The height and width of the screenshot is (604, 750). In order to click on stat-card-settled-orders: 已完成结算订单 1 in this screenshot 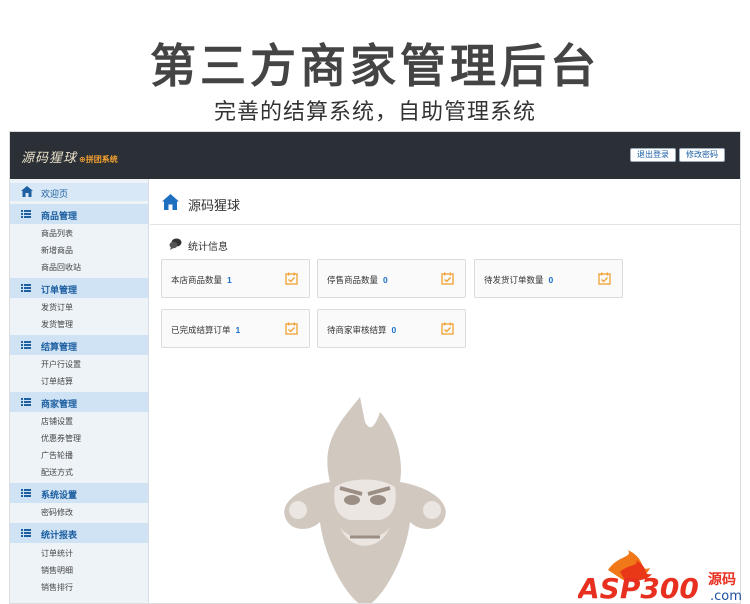, I will do `click(235, 328)`.